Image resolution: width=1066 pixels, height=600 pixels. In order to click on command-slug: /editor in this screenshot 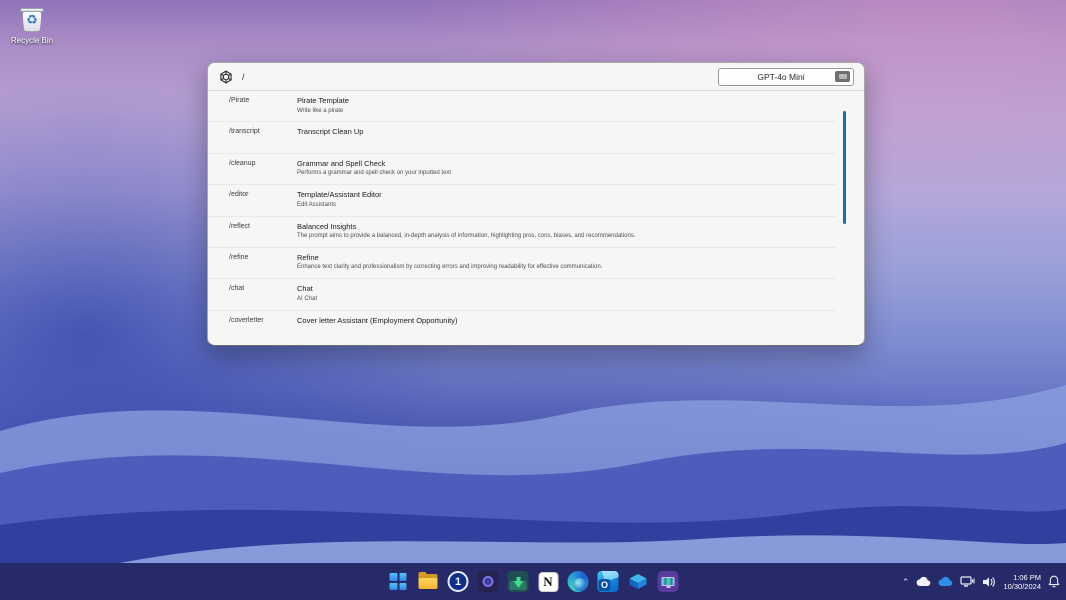, I will do `click(239, 195)`.